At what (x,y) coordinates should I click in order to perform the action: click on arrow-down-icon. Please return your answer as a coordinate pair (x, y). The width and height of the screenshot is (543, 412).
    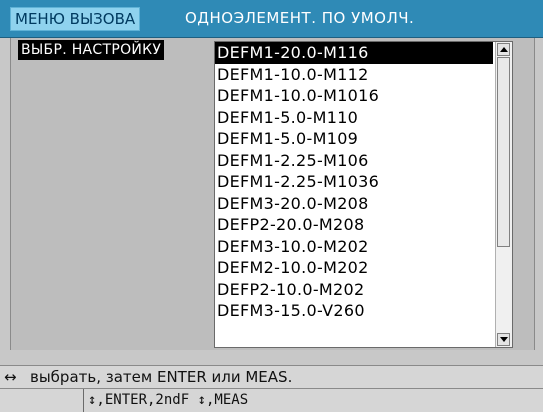
    Looking at the image, I should click on (504, 339).